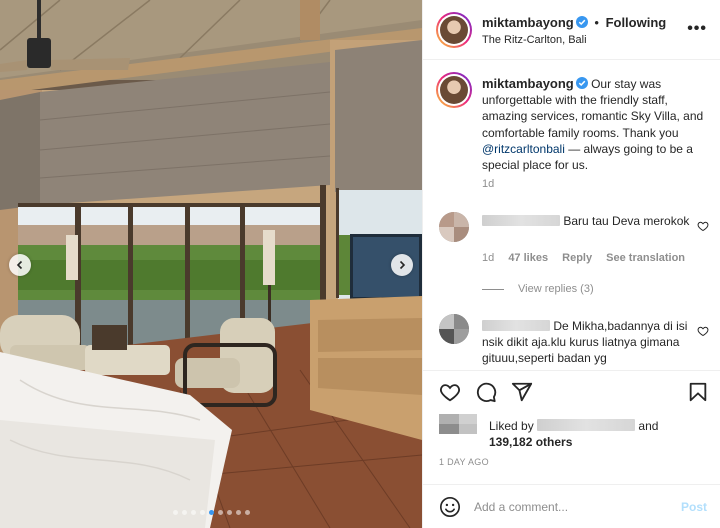 The height and width of the screenshot is (528, 720). I want to click on next-slide-button, so click(402, 265).